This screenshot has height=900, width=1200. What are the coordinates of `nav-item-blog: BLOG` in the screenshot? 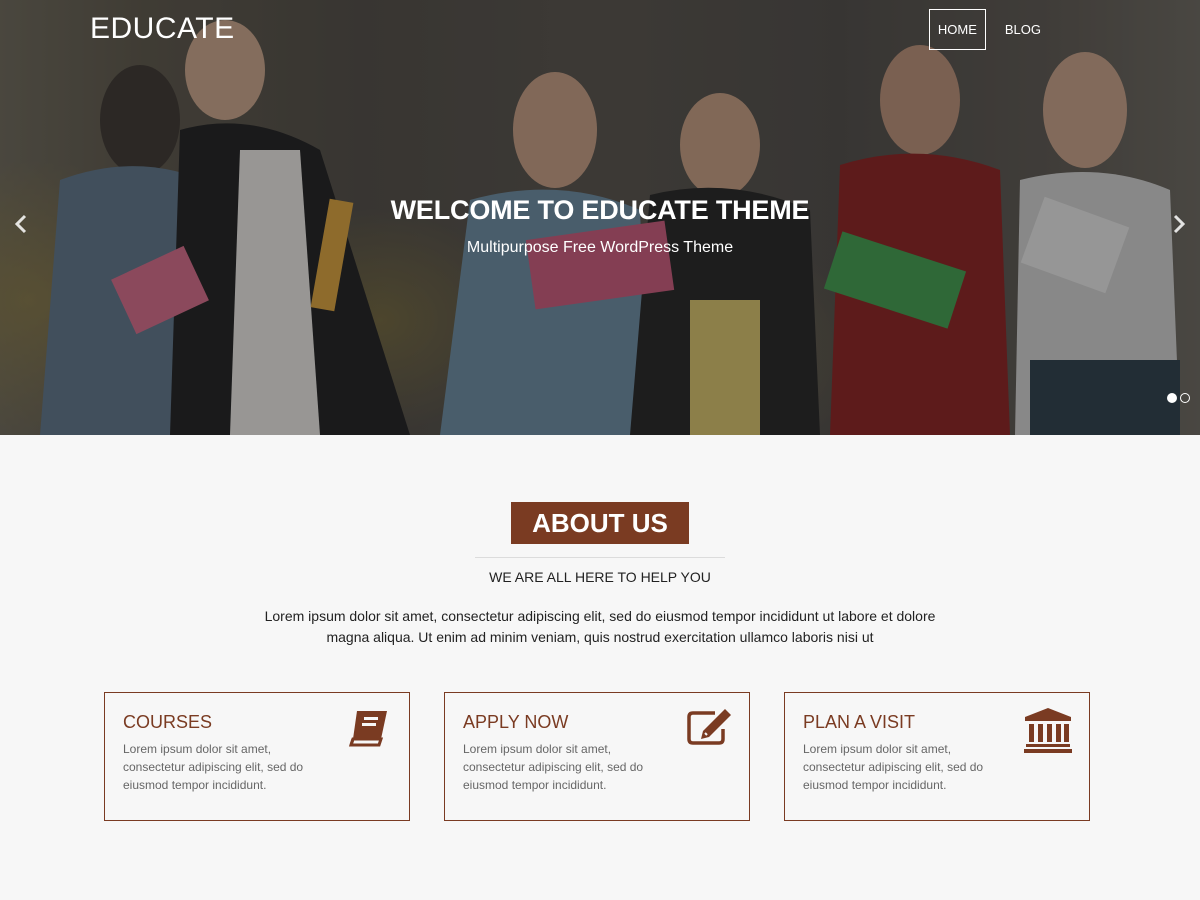 It's located at (1023, 29).